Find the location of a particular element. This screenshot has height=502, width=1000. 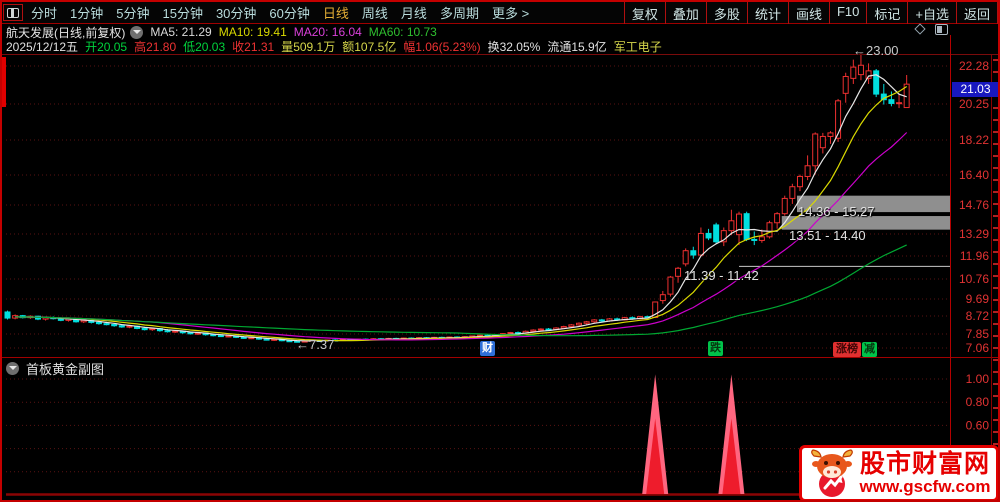

annotation-zone2: 13.51 - 14.40 is located at coordinates (827, 235).